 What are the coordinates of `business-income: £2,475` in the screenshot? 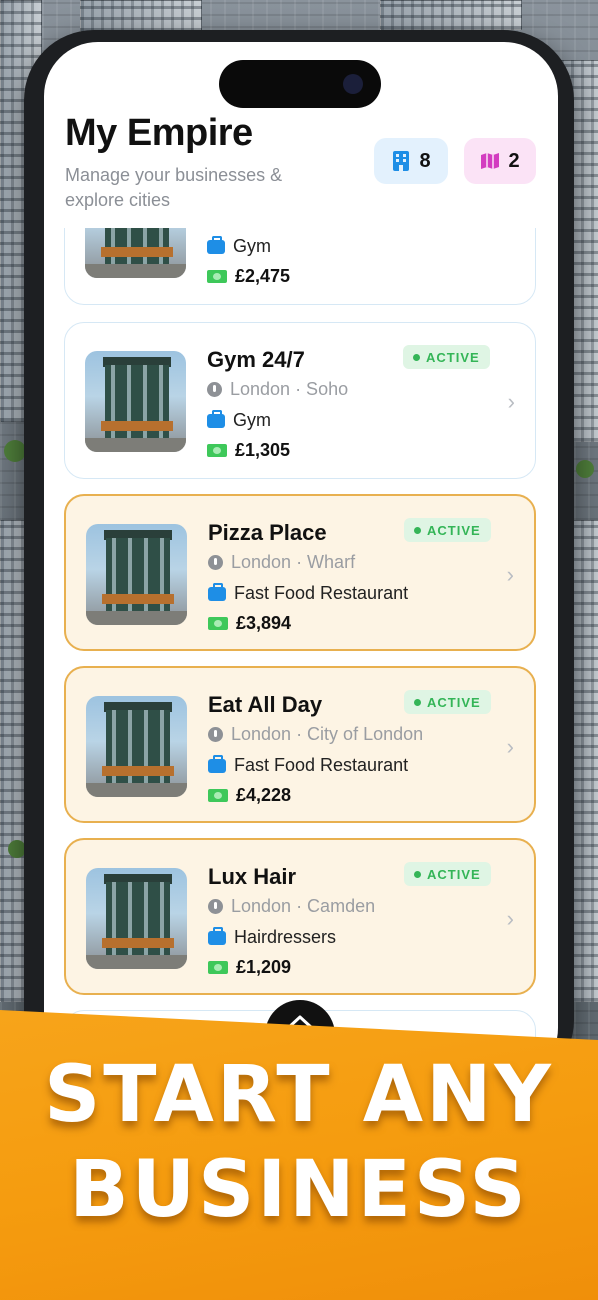 It's located at (263, 276).